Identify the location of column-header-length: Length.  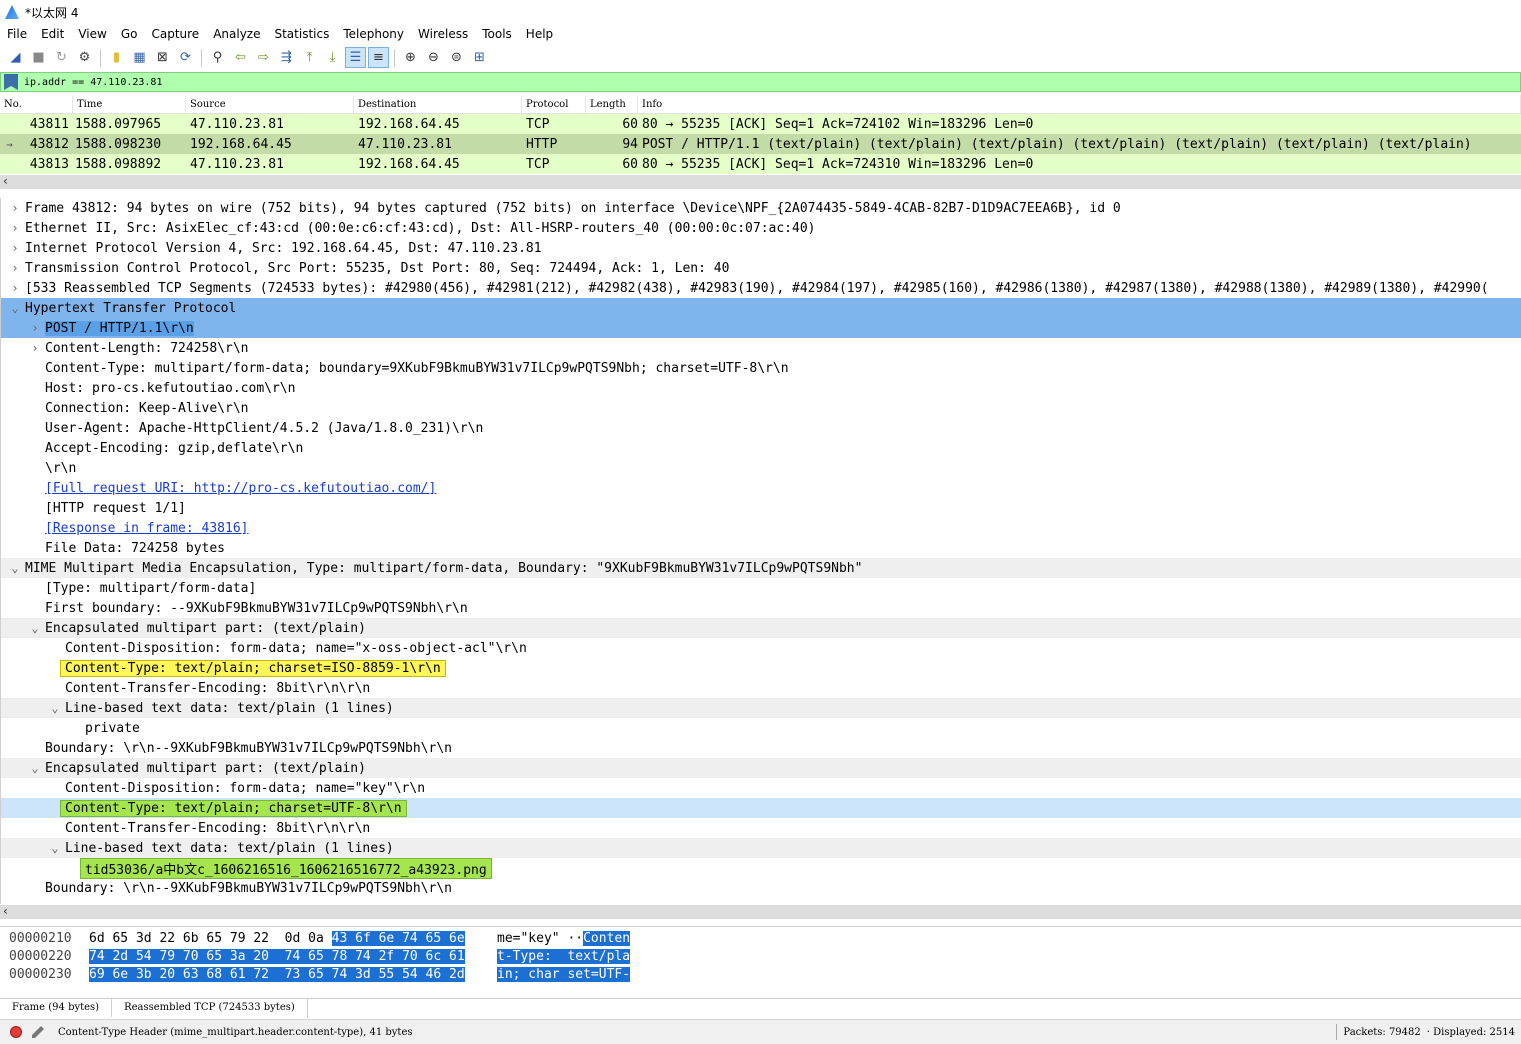
(612, 104).